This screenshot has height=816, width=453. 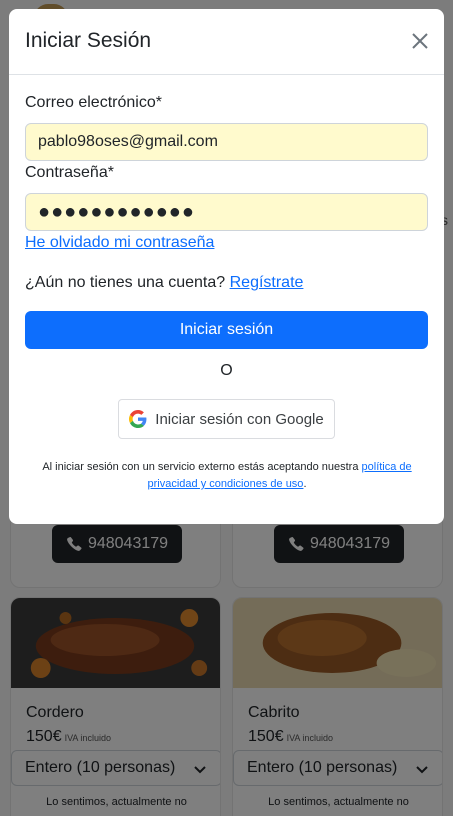 What do you see at coordinates (226, 212) in the screenshot?
I see `password-input: ●●●●●●●●●●●●` at bounding box center [226, 212].